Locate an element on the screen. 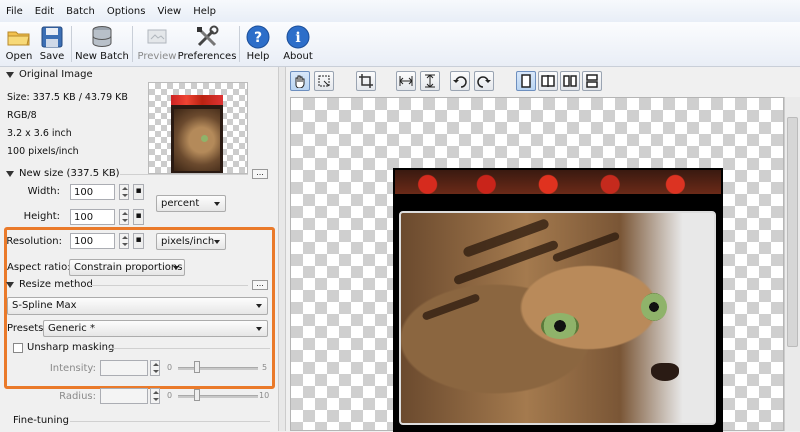 This screenshot has width=800, height=432. resize-method-header: Resize method is located at coordinates (49, 284).